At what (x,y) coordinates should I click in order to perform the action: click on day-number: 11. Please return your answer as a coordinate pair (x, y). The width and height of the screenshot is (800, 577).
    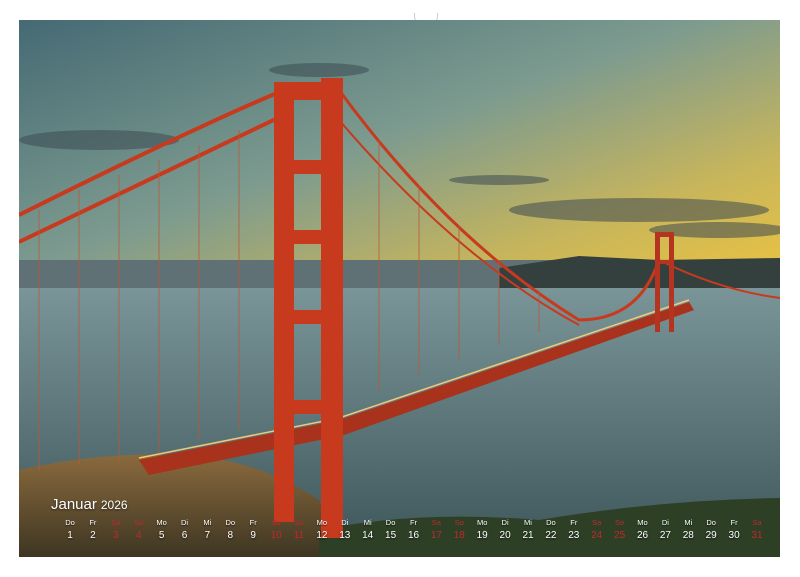
    Looking at the image, I should click on (299, 535).